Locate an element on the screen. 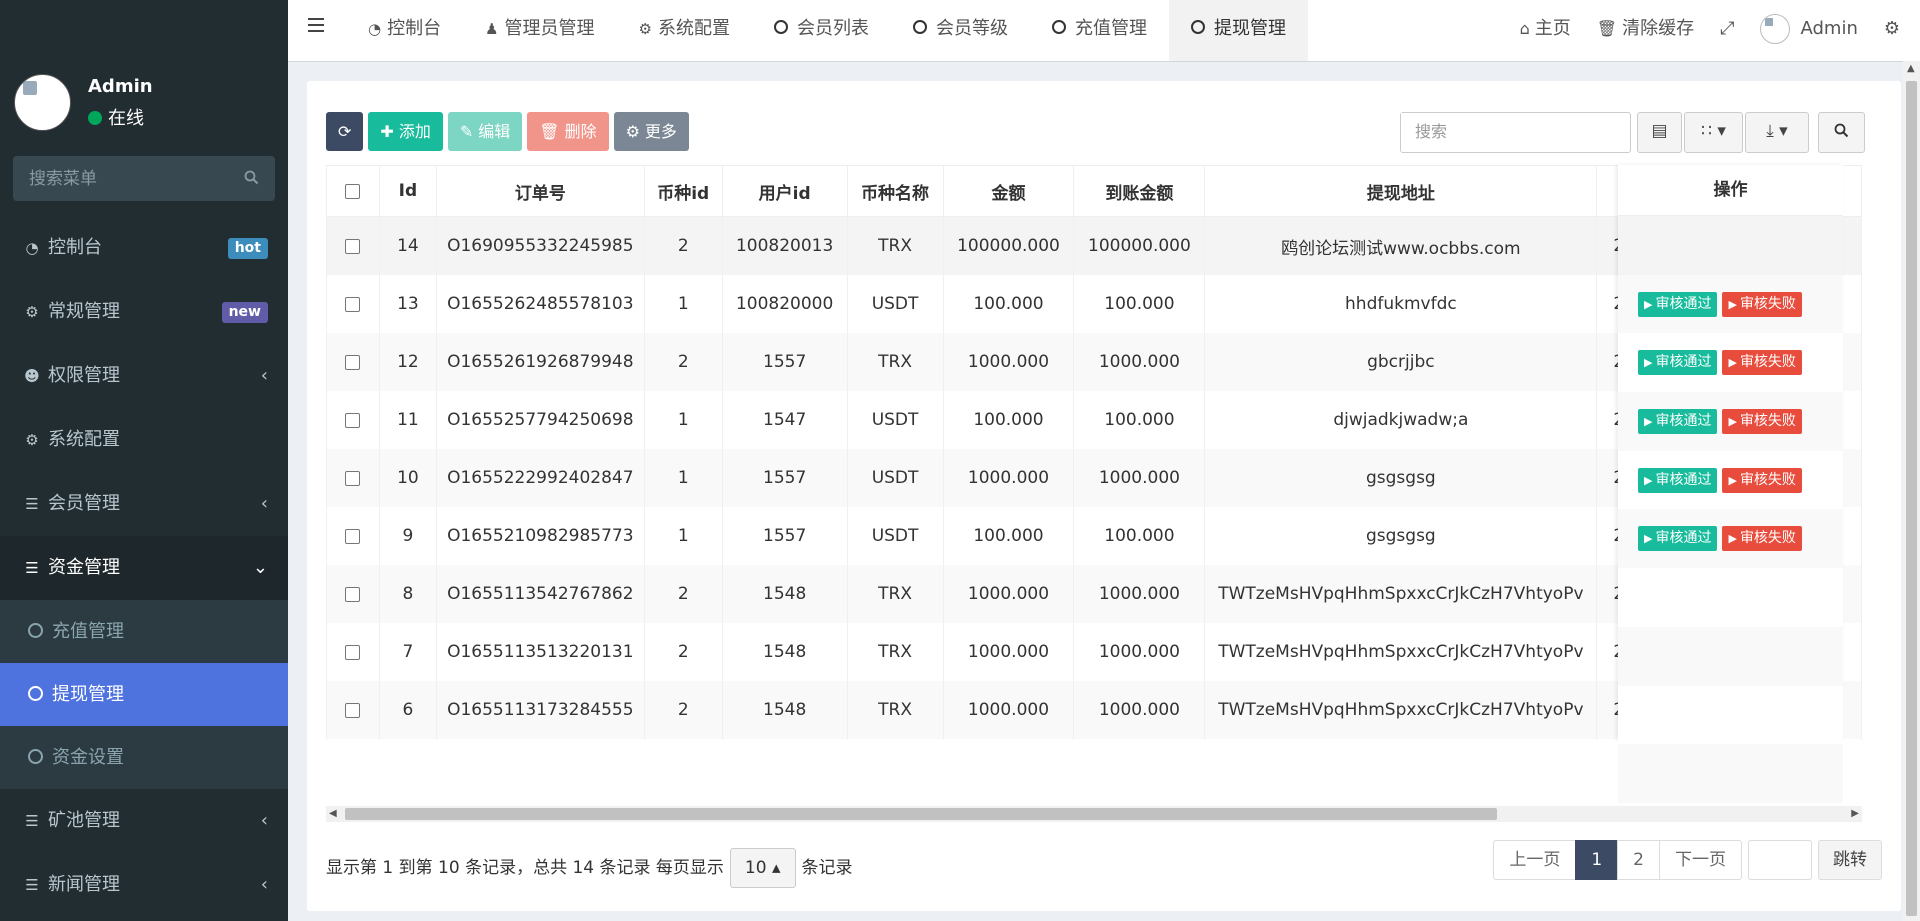  tab-recharge: 充值管理 is located at coordinates (1099, 30).